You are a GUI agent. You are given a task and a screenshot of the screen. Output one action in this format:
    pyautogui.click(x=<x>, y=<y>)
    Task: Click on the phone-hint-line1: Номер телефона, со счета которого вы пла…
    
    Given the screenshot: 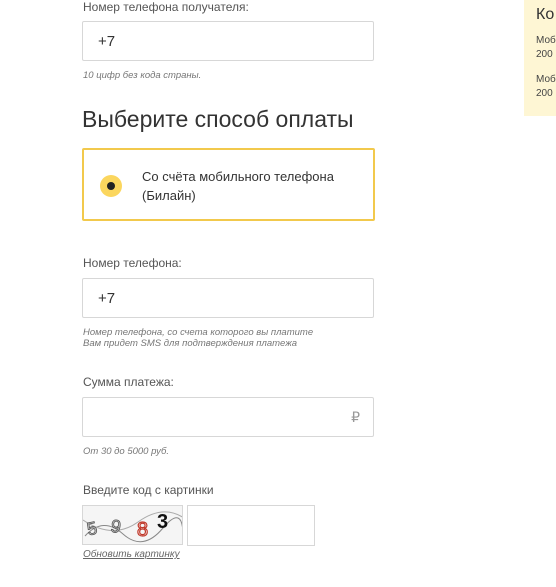 What is the action you would take?
    pyautogui.click(x=198, y=332)
    